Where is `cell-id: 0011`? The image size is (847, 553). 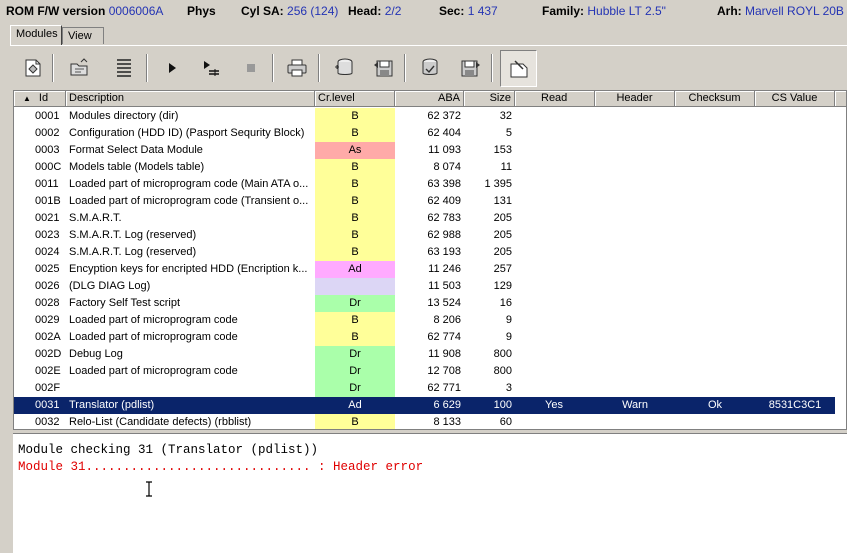 cell-id: 0011 is located at coordinates (47, 184).